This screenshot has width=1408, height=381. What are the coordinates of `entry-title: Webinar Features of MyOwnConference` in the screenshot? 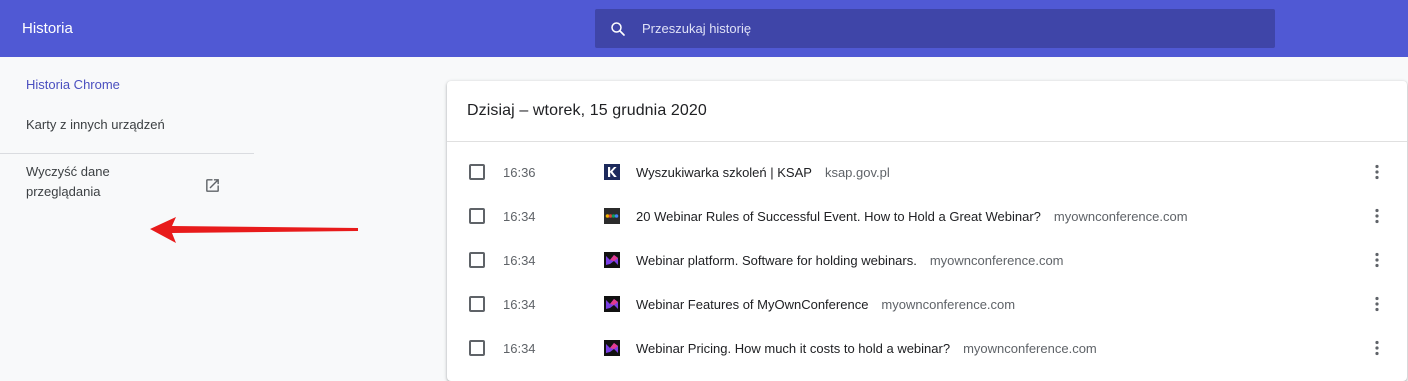 It's located at (752, 304).